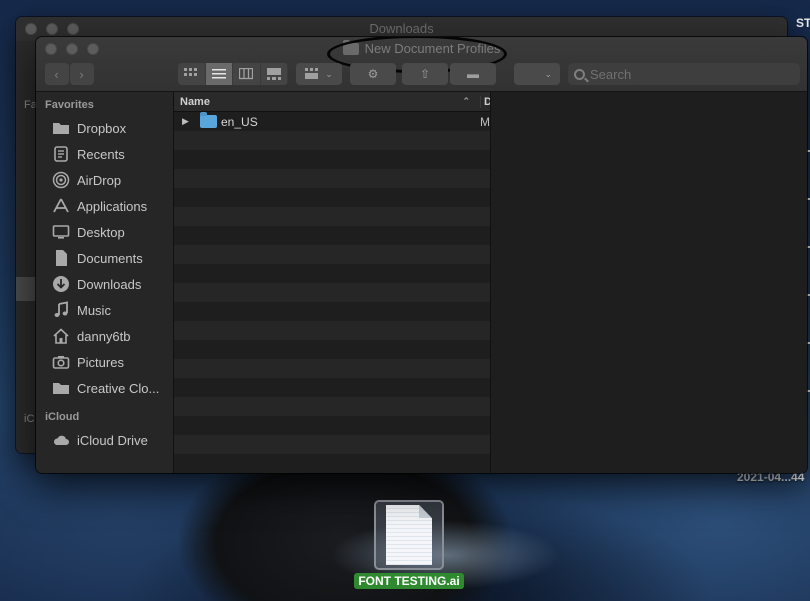 The image size is (810, 601). I want to click on table-row: ▶ en_US M, so click(332, 121).